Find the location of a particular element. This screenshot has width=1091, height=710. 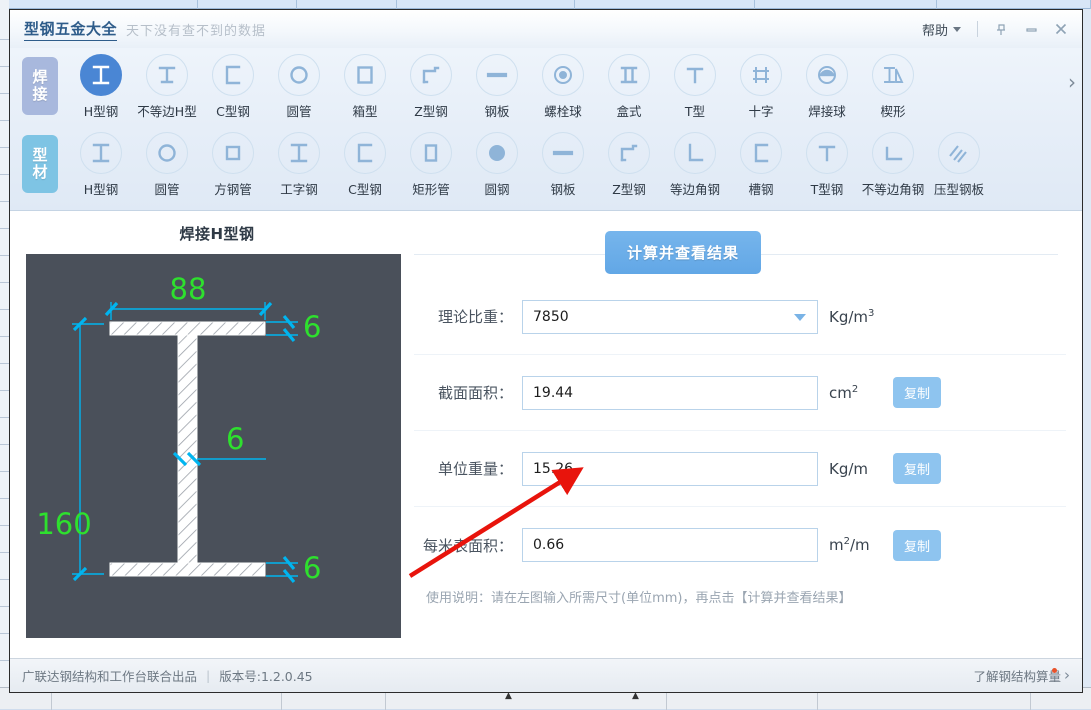

unit-text: cm is located at coordinates (840, 393).